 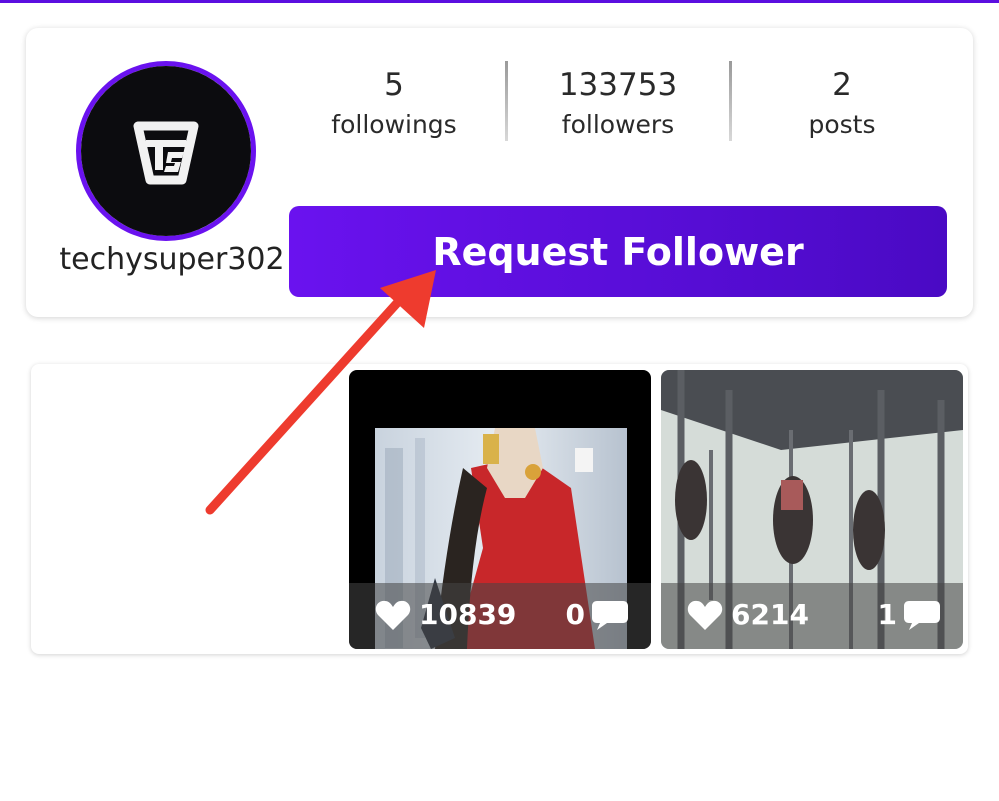 What do you see at coordinates (812, 509) in the screenshot?
I see `post-tile: 6214 1` at bounding box center [812, 509].